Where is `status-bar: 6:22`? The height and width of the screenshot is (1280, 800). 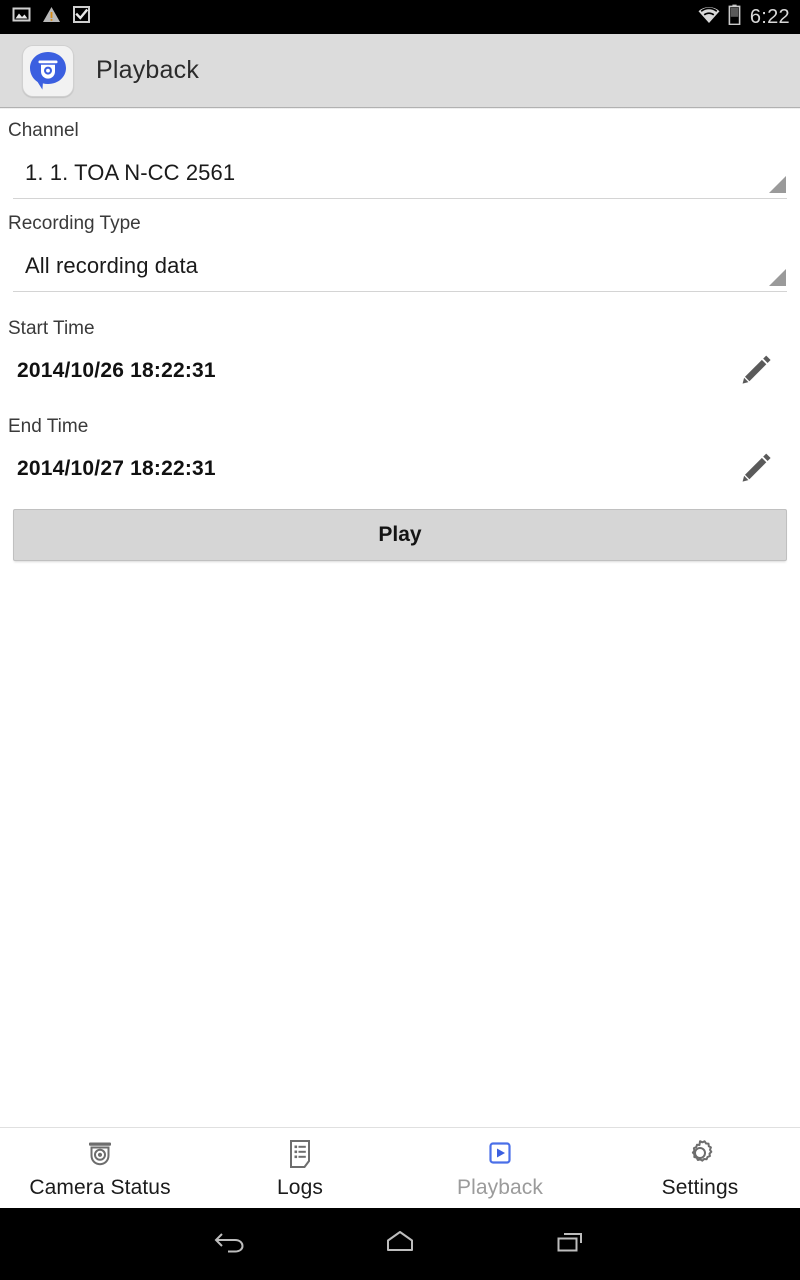
status-bar: 6:22 is located at coordinates (400, 17).